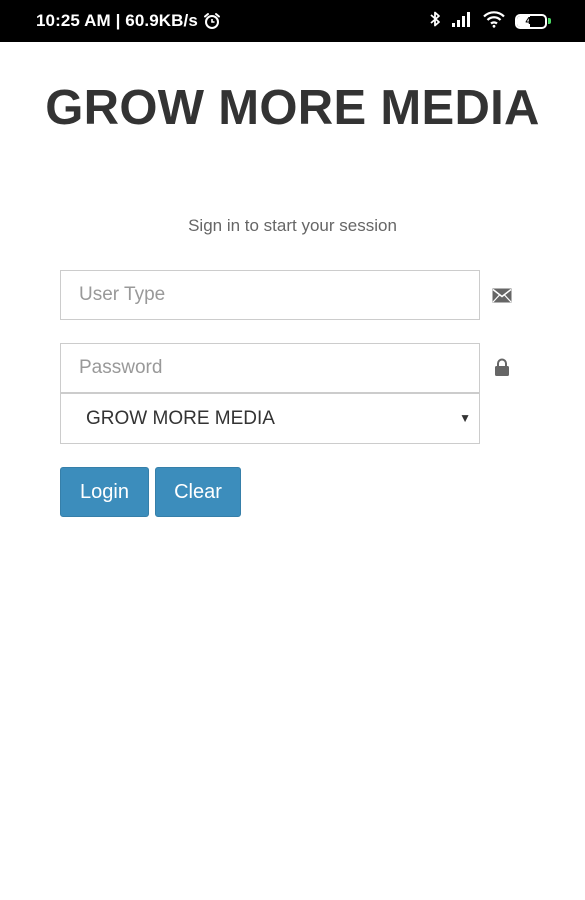 The image size is (585, 900). What do you see at coordinates (292, 108) in the screenshot?
I see `app-brand-title: GROW MORE MEDIA` at bounding box center [292, 108].